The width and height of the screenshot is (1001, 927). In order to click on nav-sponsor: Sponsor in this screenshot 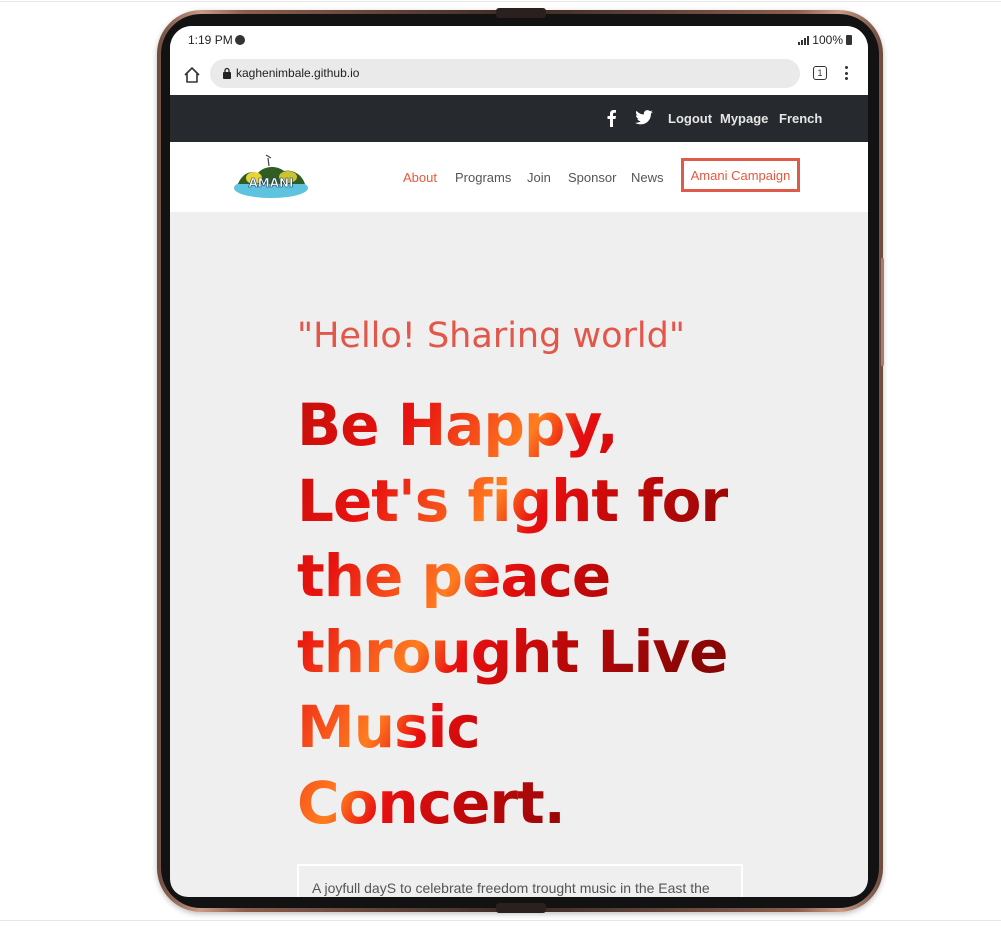, I will do `click(592, 177)`.